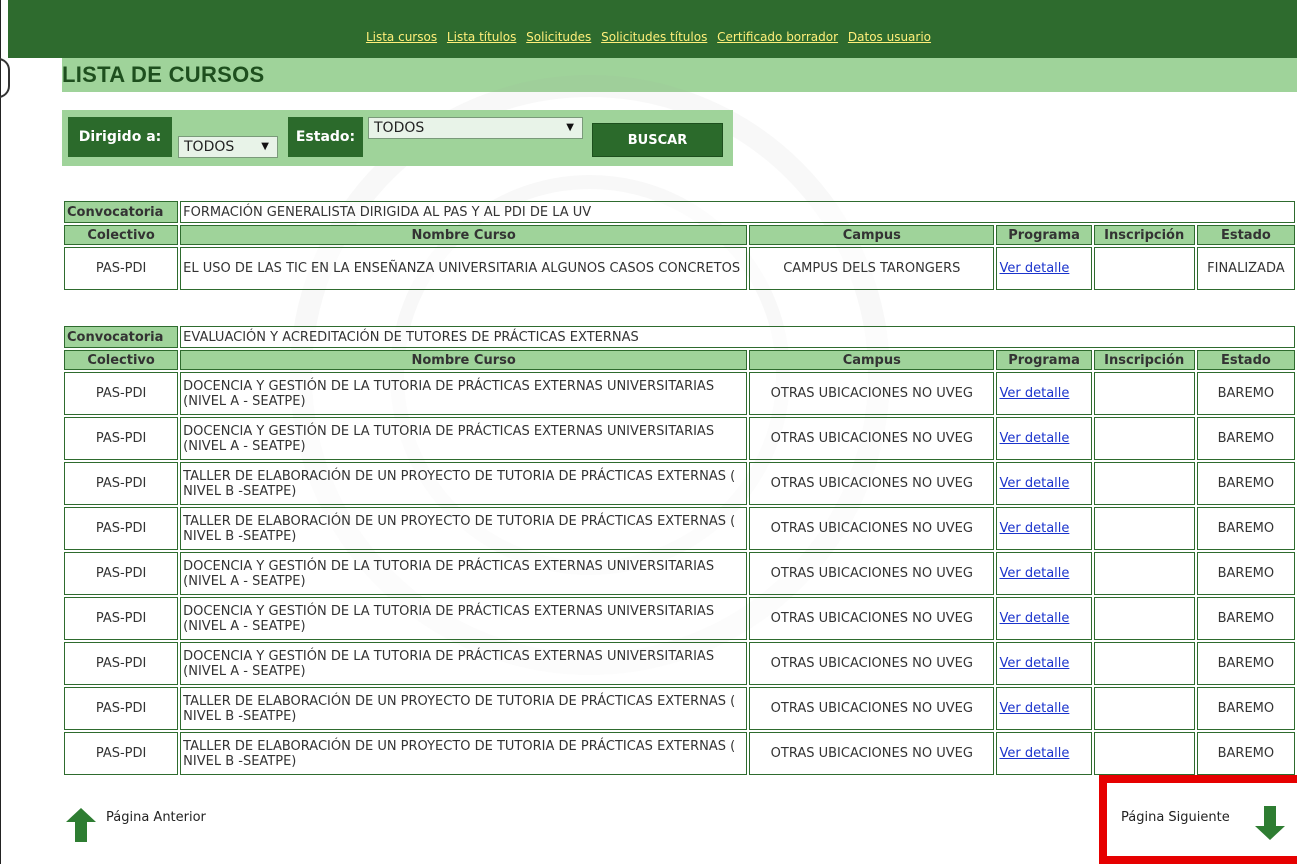 This screenshot has width=1297, height=864. I want to click on estado-select-value: TODOS, so click(399, 128).